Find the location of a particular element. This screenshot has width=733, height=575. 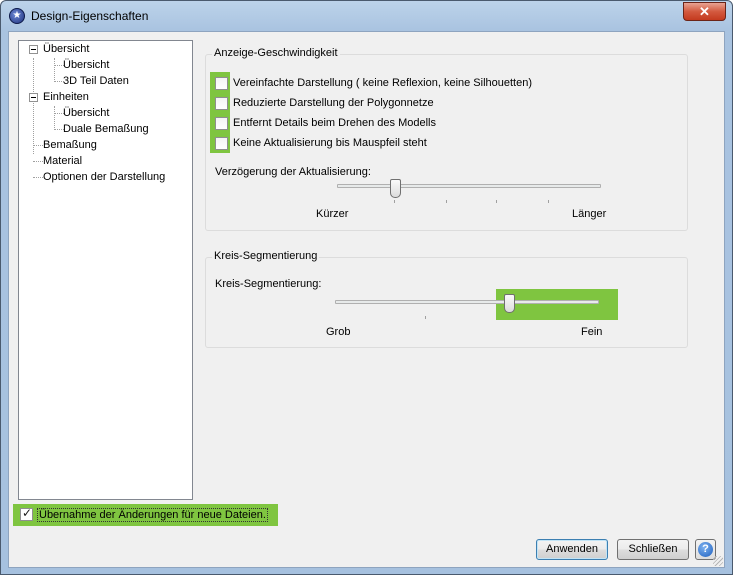

no-update-checkbox is located at coordinates (221, 143).